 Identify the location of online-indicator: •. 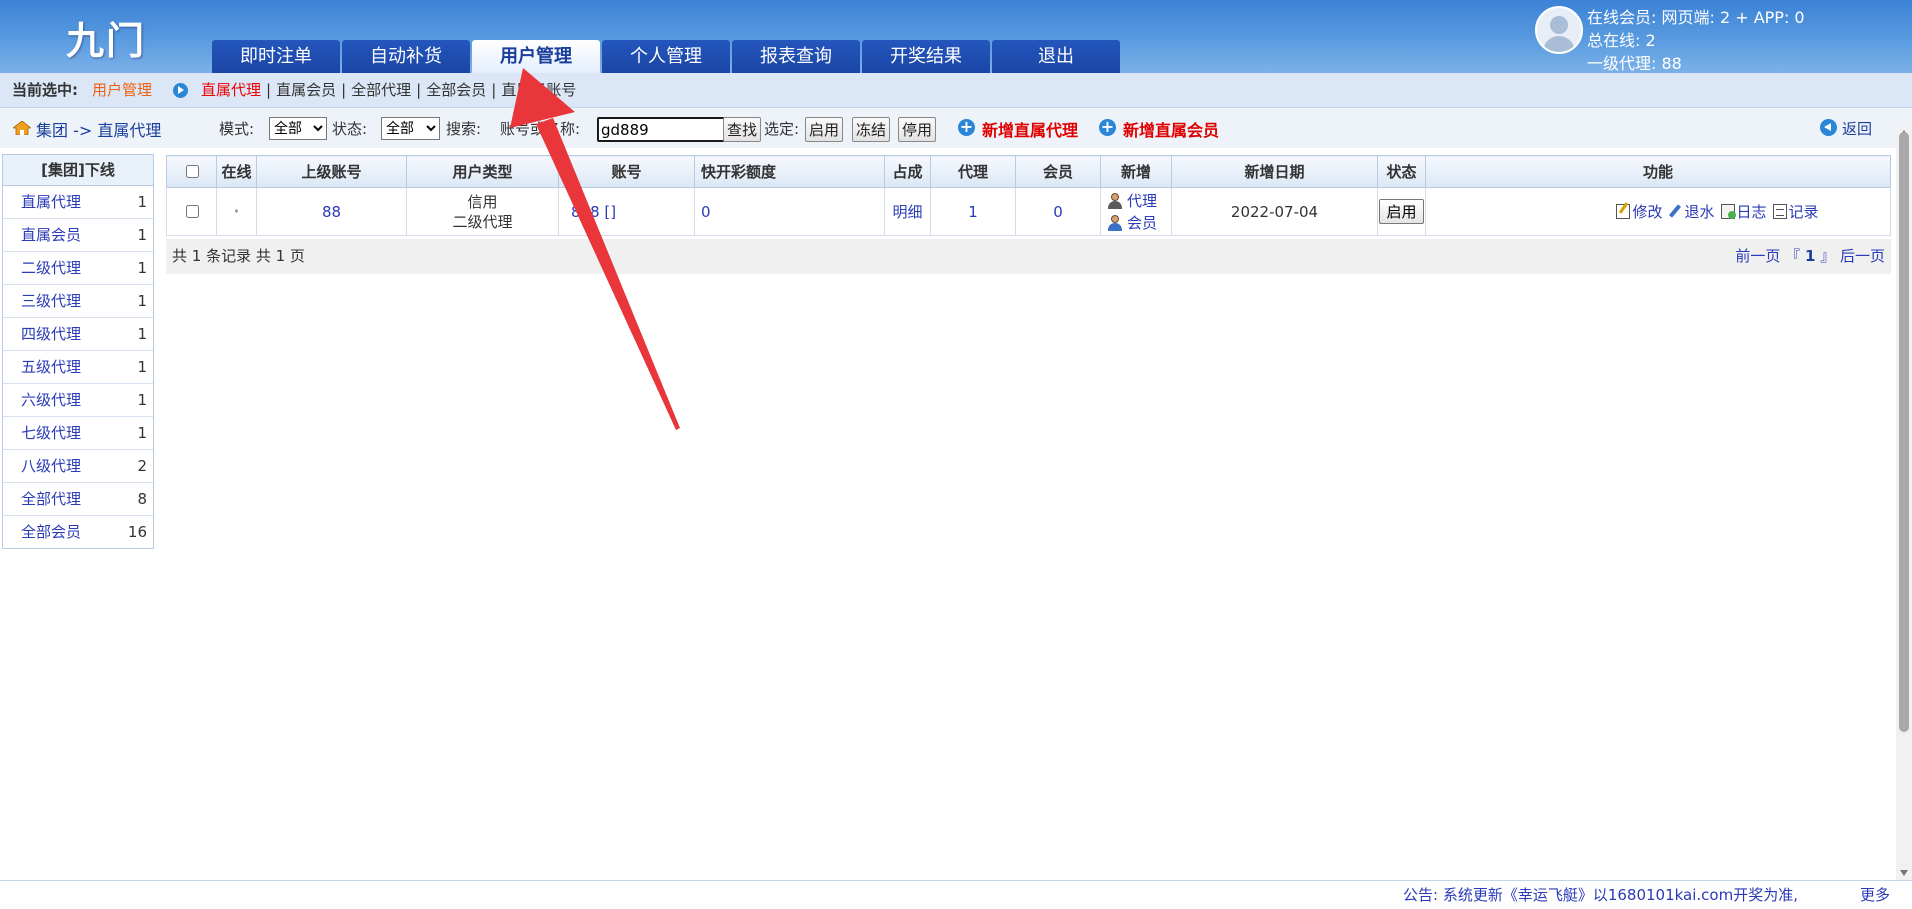
(236, 211).